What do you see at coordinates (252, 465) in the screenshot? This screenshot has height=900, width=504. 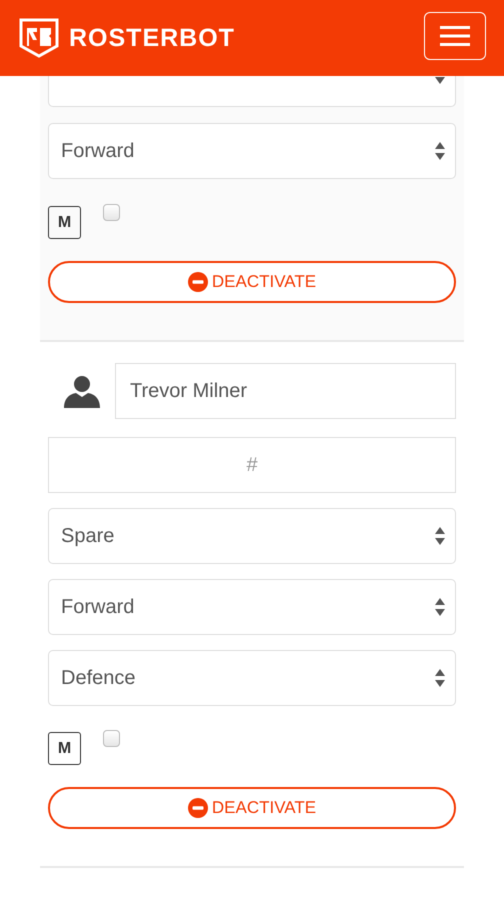 I see `number-field: #` at bounding box center [252, 465].